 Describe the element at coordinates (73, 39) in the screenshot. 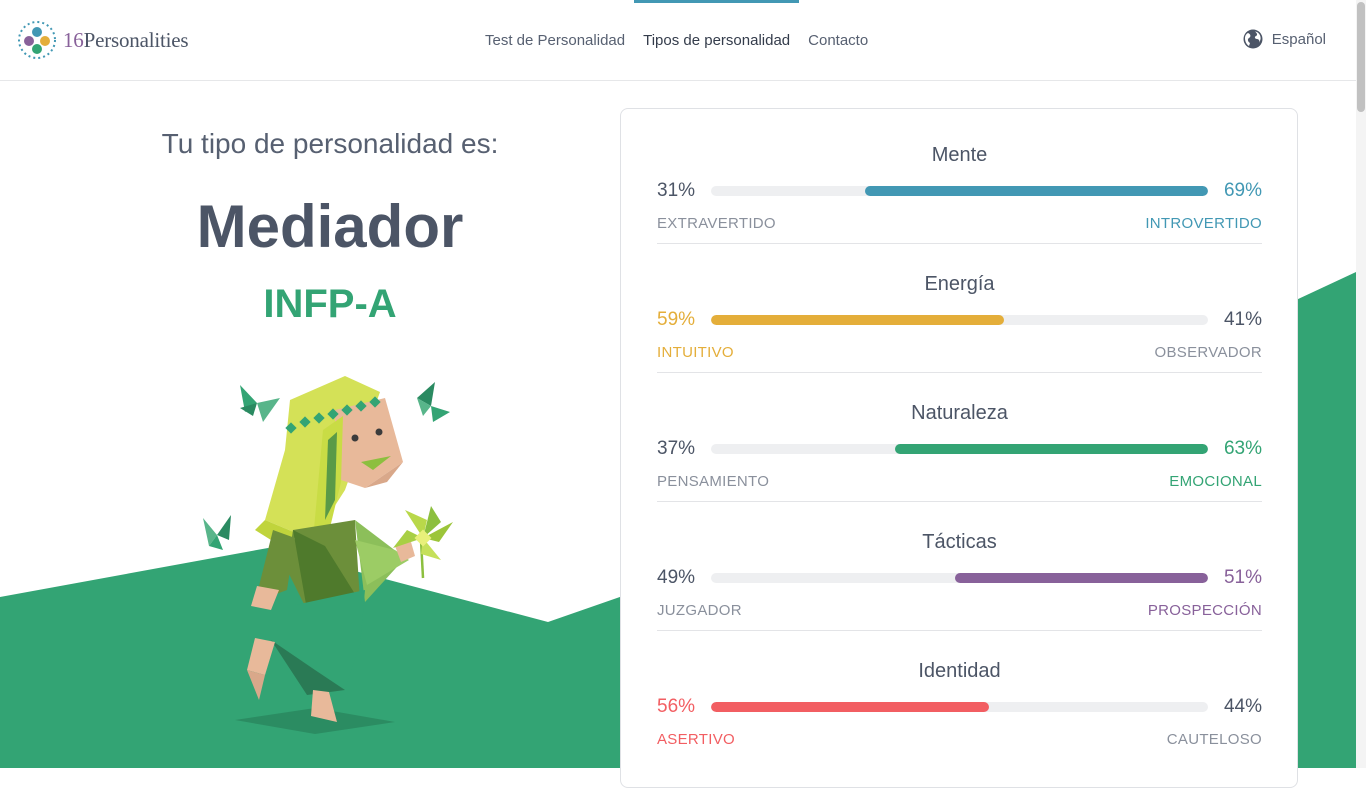

I see `logo-number: 16` at that location.